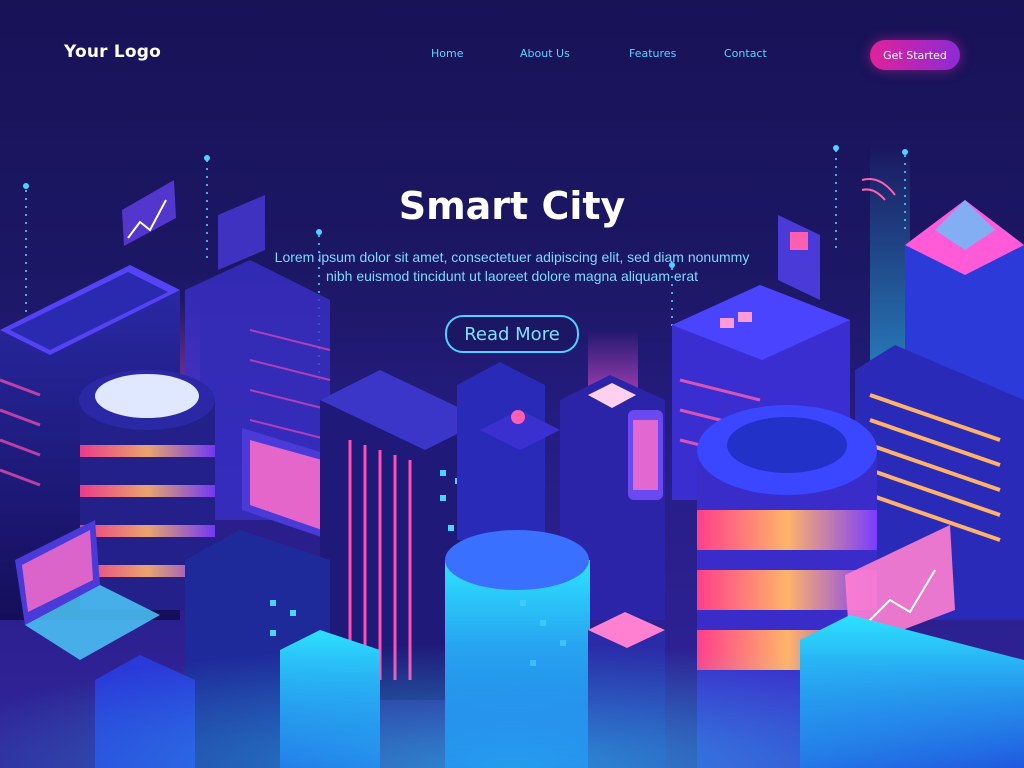 This screenshot has height=768, width=1024. What do you see at coordinates (512, 334) in the screenshot?
I see `read-more-button: Read More` at bounding box center [512, 334].